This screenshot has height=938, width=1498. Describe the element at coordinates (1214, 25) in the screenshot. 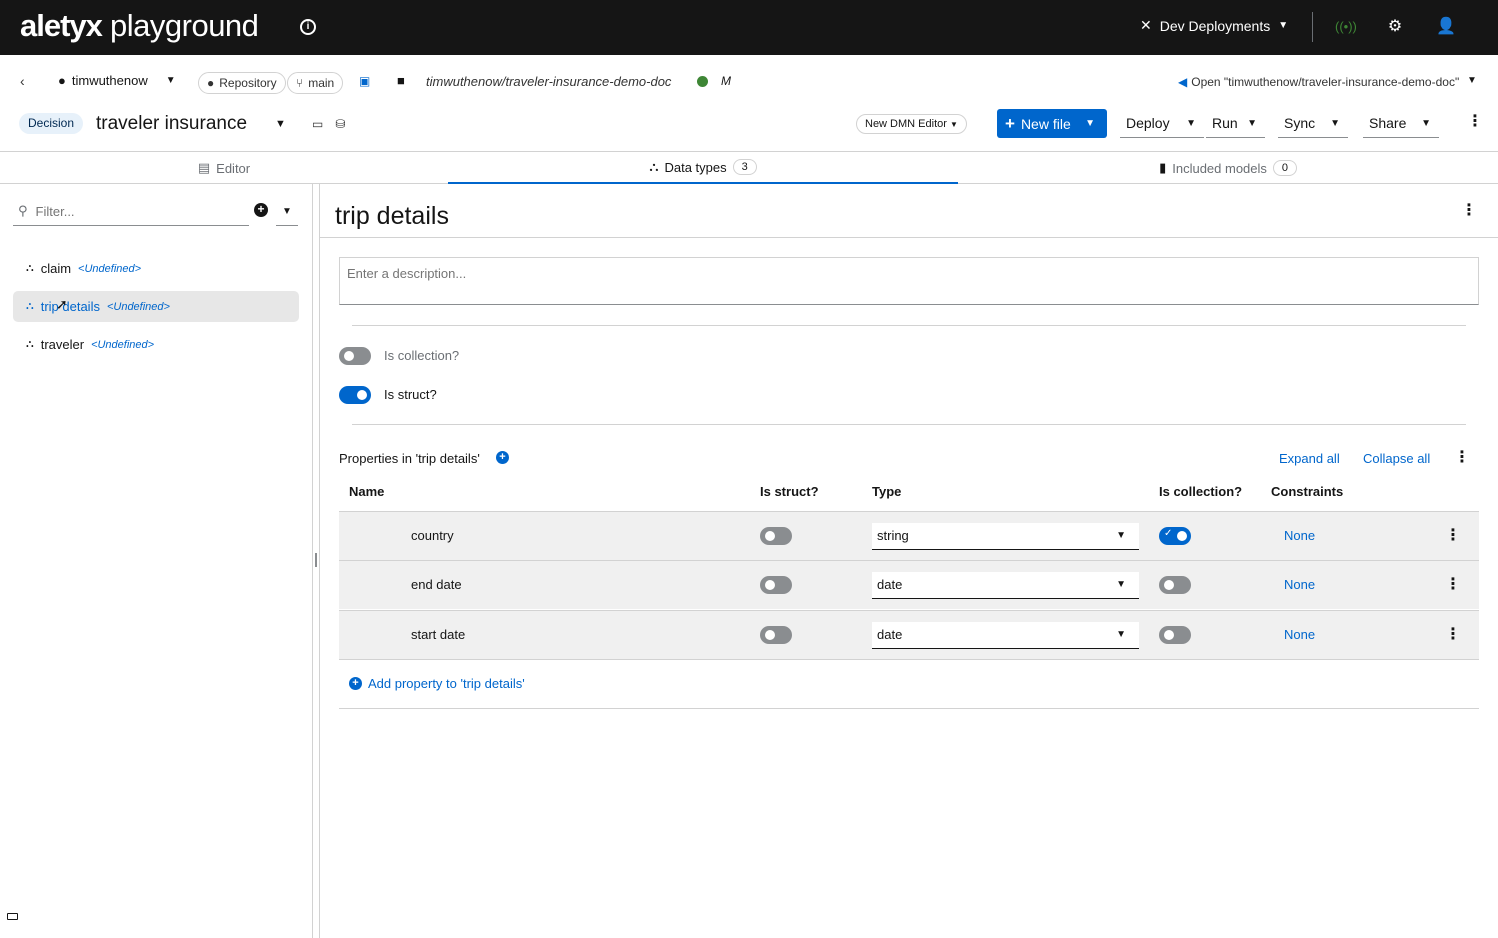

I see `dev-deployments-dropdown: ✕ Dev Deployments ▼` at that location.